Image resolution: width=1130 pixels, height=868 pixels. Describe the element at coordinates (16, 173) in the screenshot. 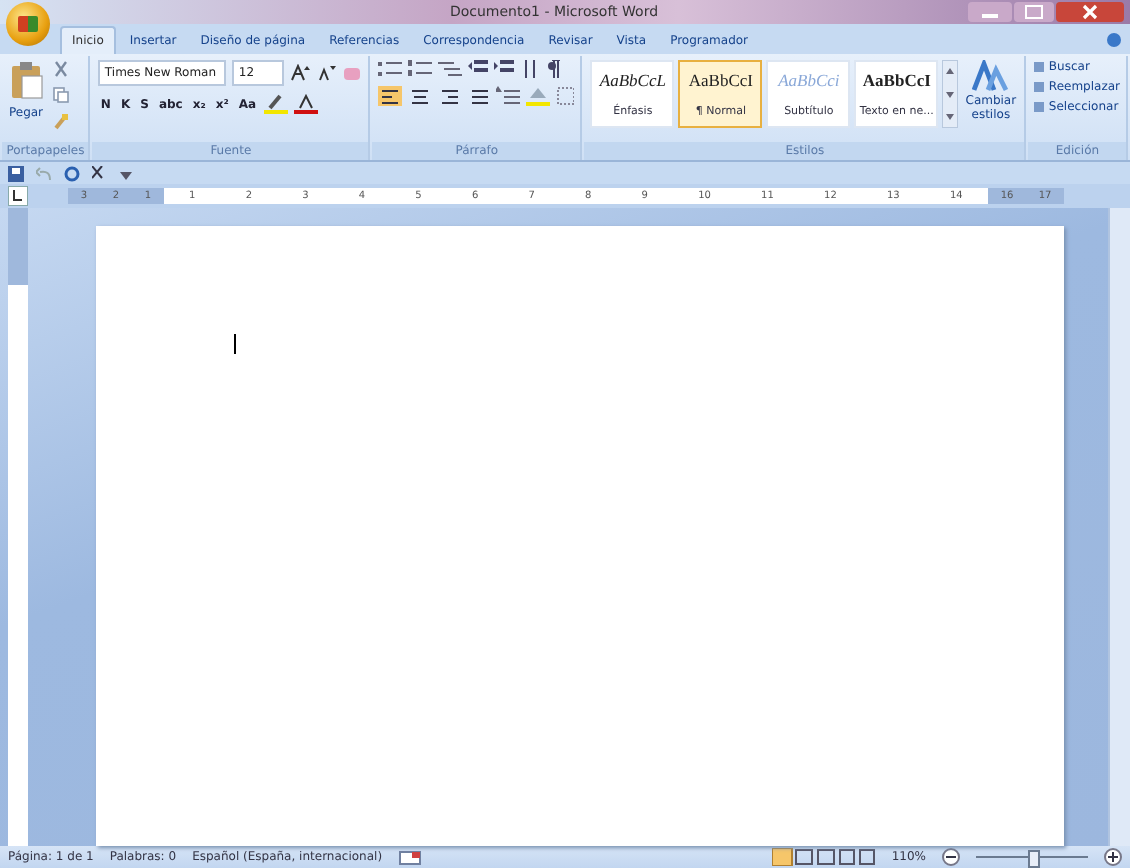

I see `save-icon` at that location.